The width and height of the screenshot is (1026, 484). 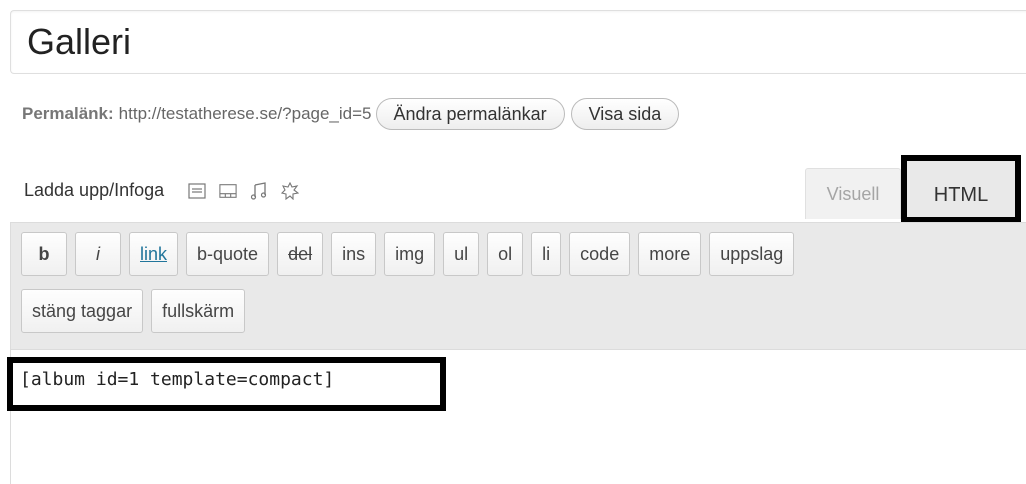 What do you see at coordinates (177, 379) in the screenshot?
I see `editor-content: [album id=1 template=compact]` at bounding box center [177, 379].